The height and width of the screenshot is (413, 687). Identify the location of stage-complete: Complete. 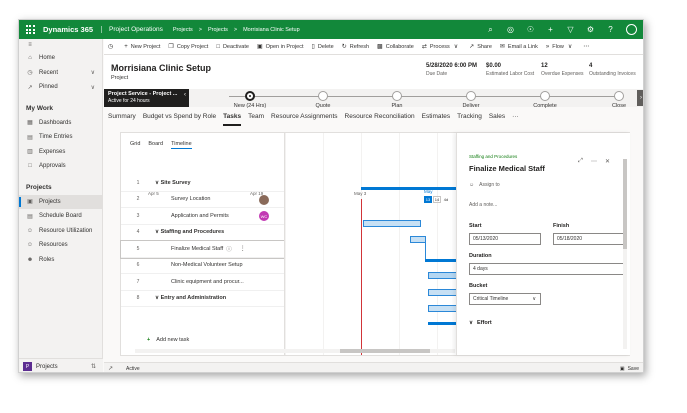
(545, 99).